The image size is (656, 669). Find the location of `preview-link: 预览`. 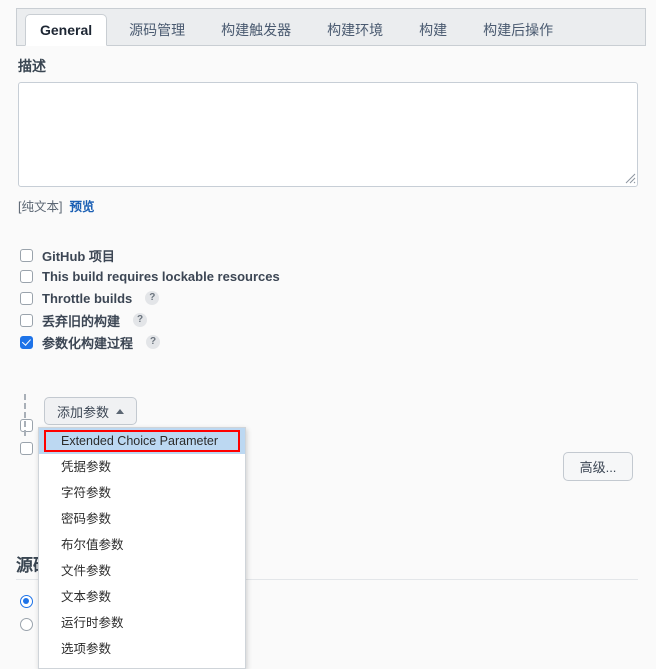

preview-link: 预览 is located at coordinates (81, 205).